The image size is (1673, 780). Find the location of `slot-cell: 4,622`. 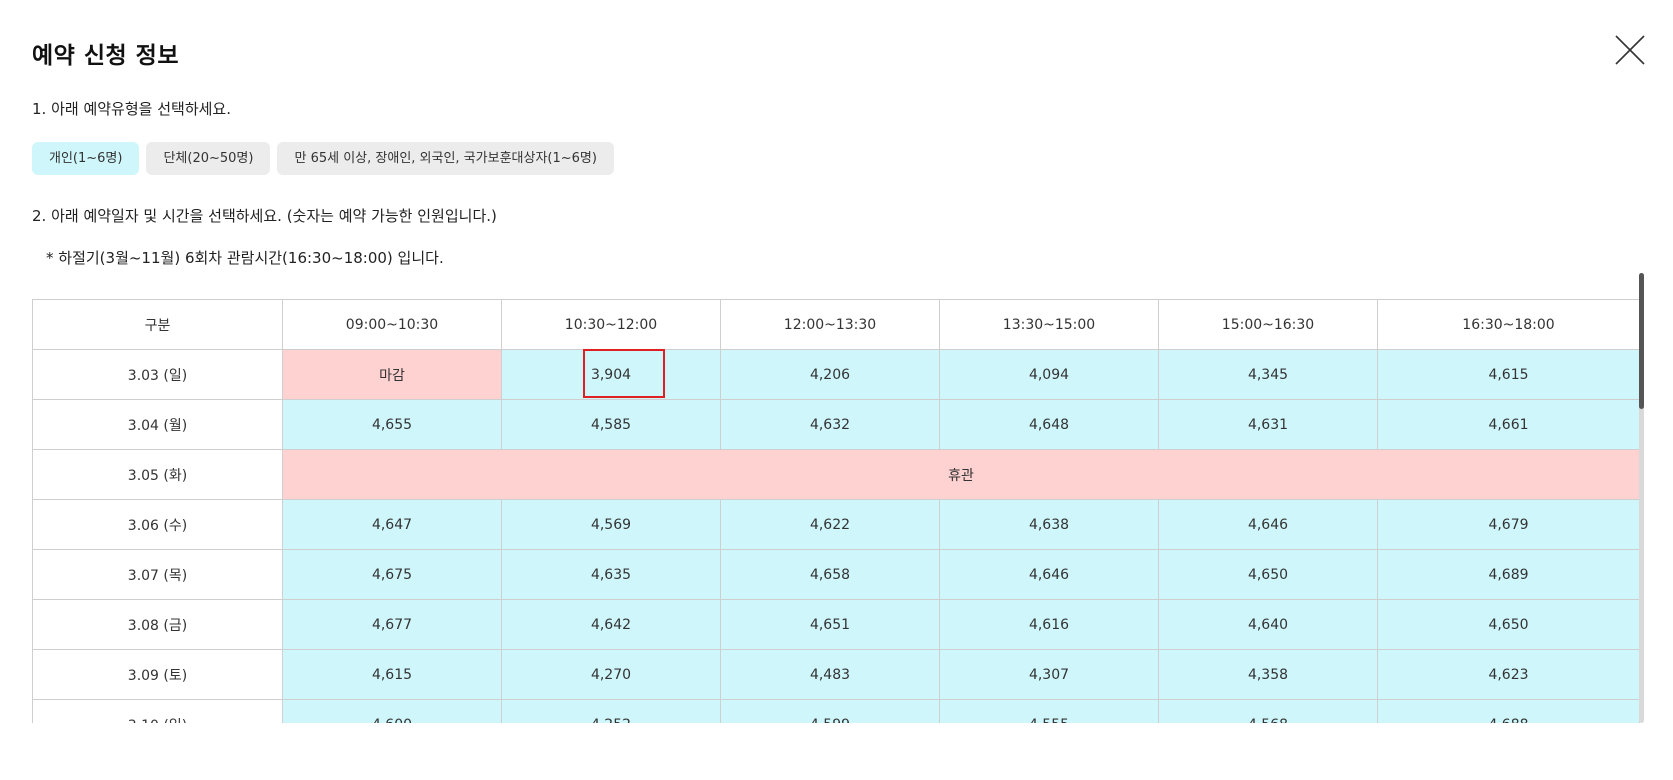

slot-cell: 4,622 is located at coordinates (830, 524).